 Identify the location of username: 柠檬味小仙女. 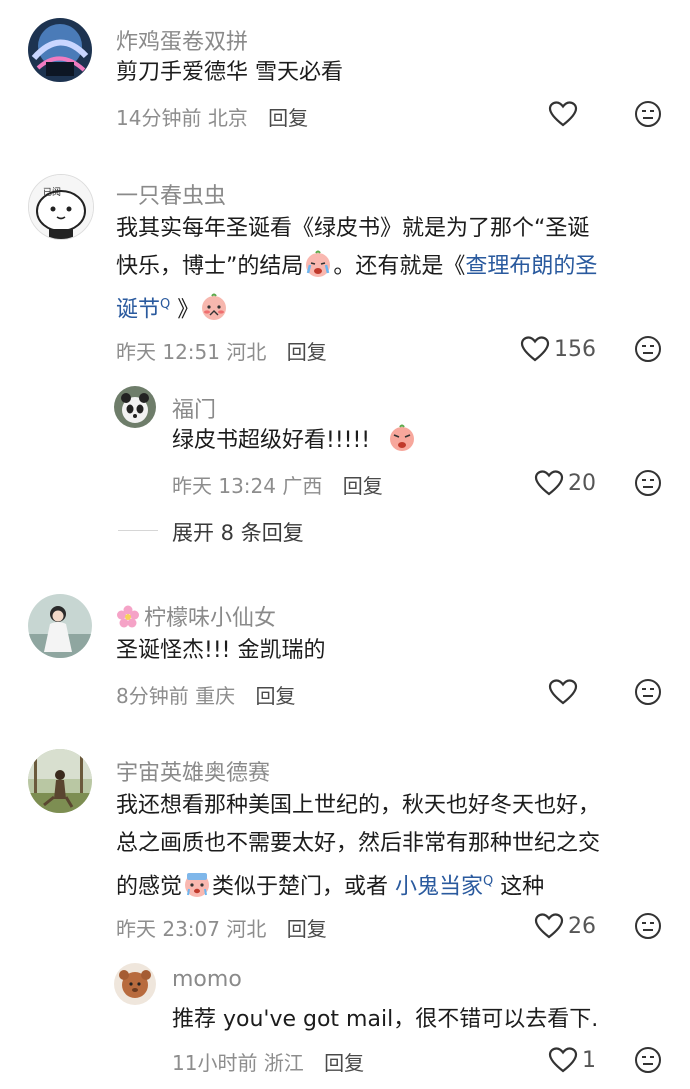
(196, 616).